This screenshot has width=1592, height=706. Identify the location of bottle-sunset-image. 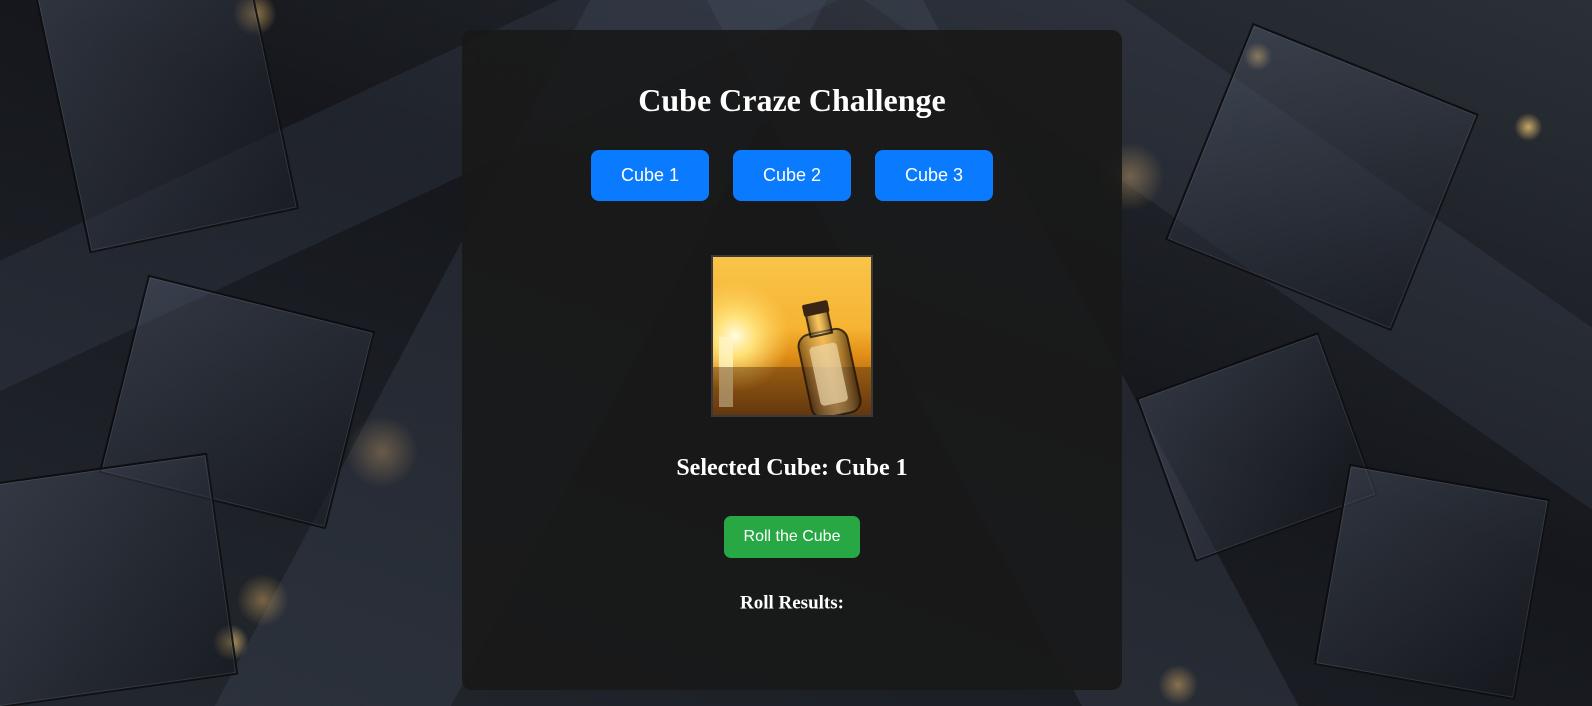
(792, 336).